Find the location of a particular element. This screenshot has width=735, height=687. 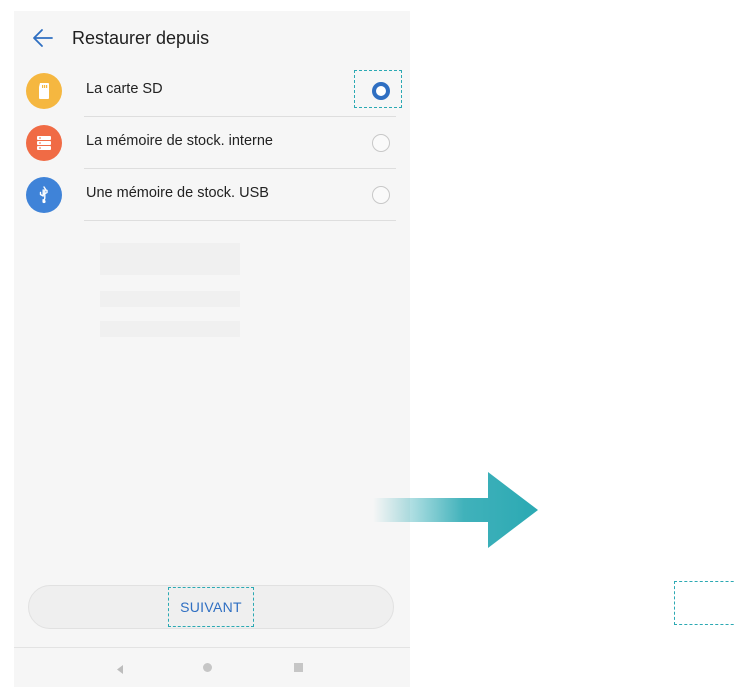

sd-card-icon is located at coordinates (44, 91).